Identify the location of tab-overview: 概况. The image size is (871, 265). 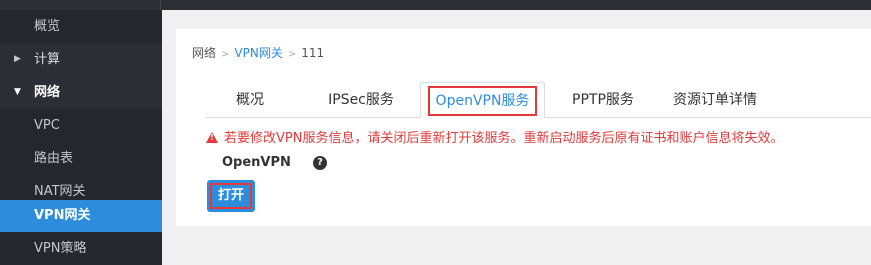
(250, 100).